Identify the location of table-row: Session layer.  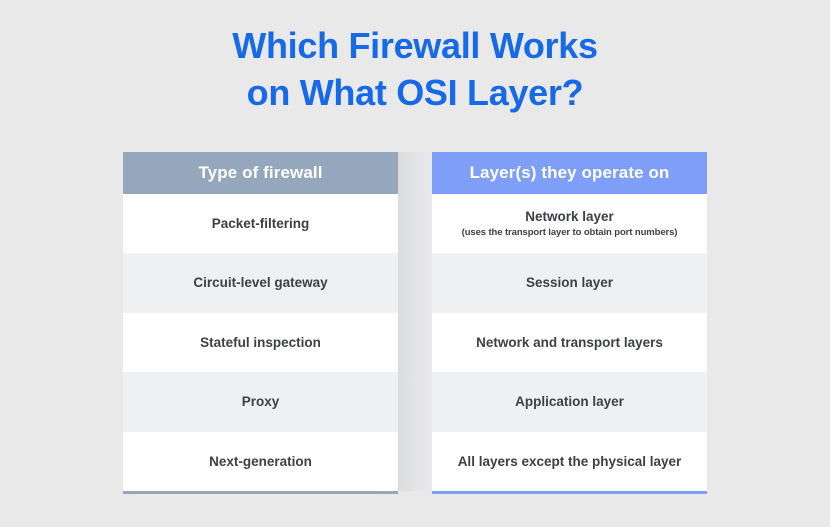
(569, 283).